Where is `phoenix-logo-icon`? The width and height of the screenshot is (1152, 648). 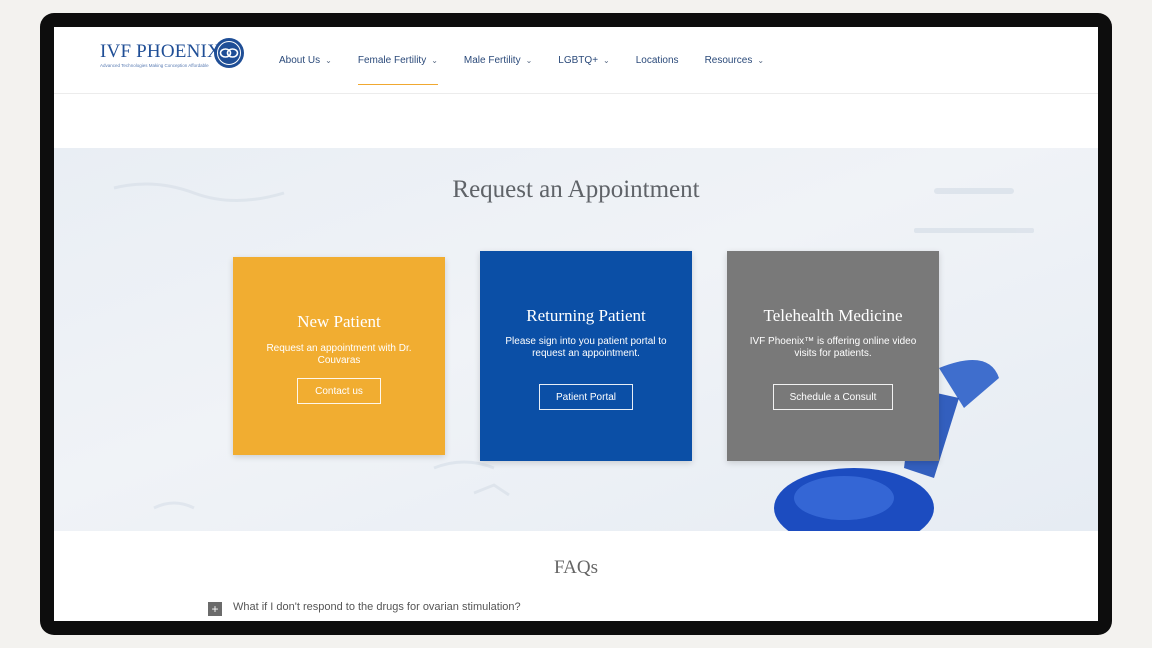 phoenix-logo-icon is located at coordinates (229, 53).